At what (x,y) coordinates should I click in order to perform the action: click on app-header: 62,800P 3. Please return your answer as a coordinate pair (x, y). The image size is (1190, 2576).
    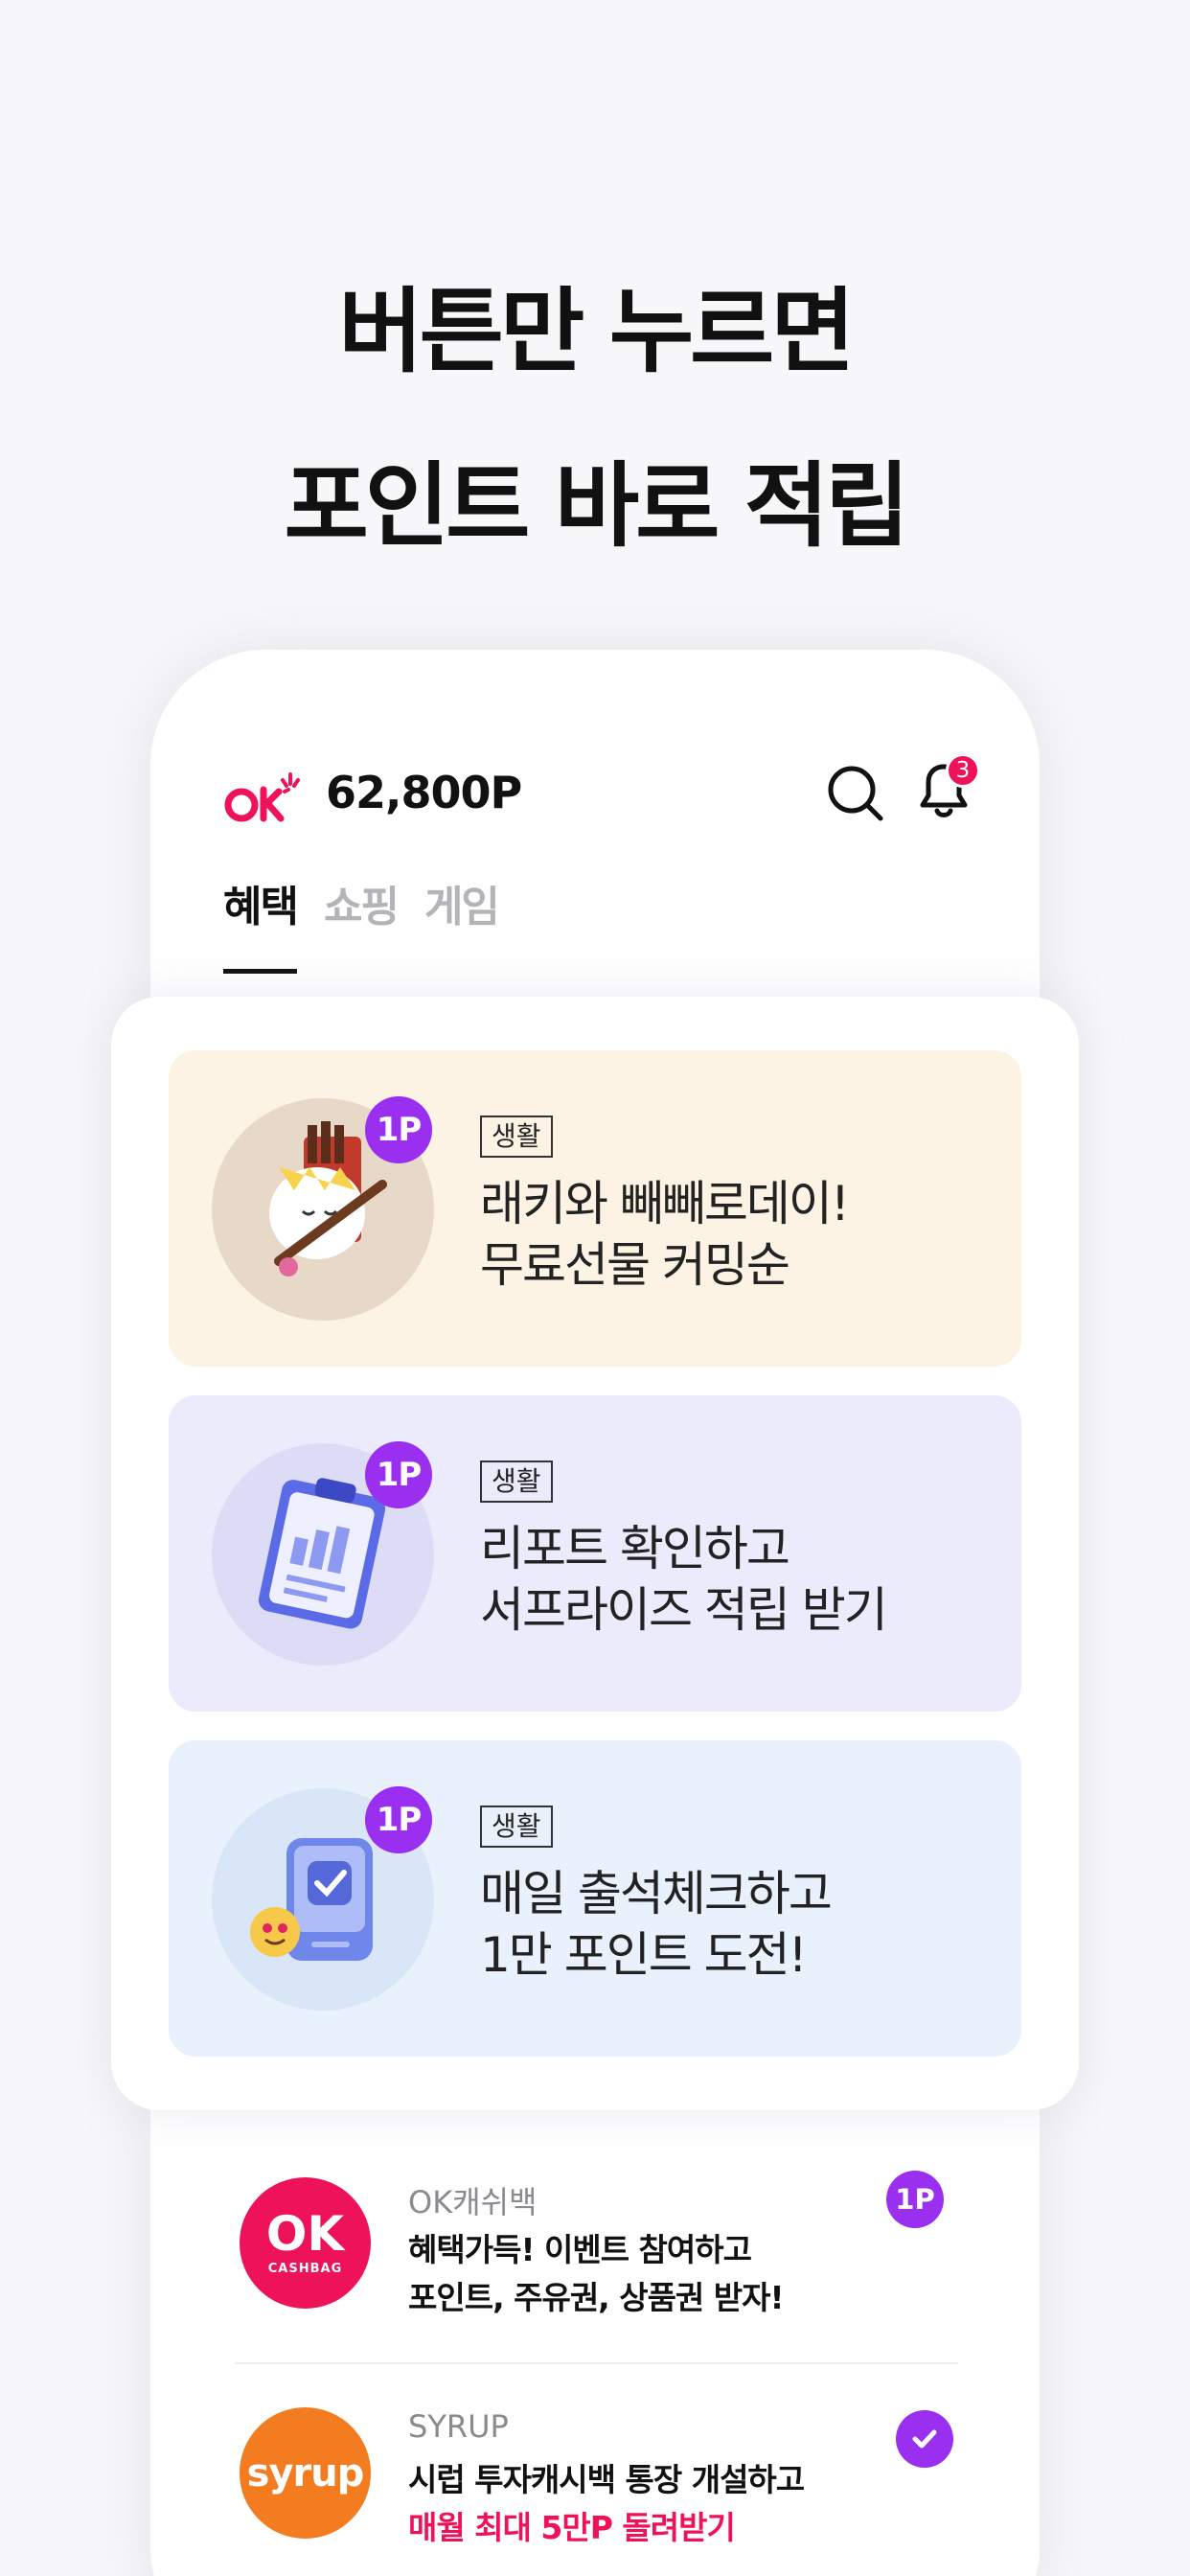
    Looking at the image, I should click on (602, 793).